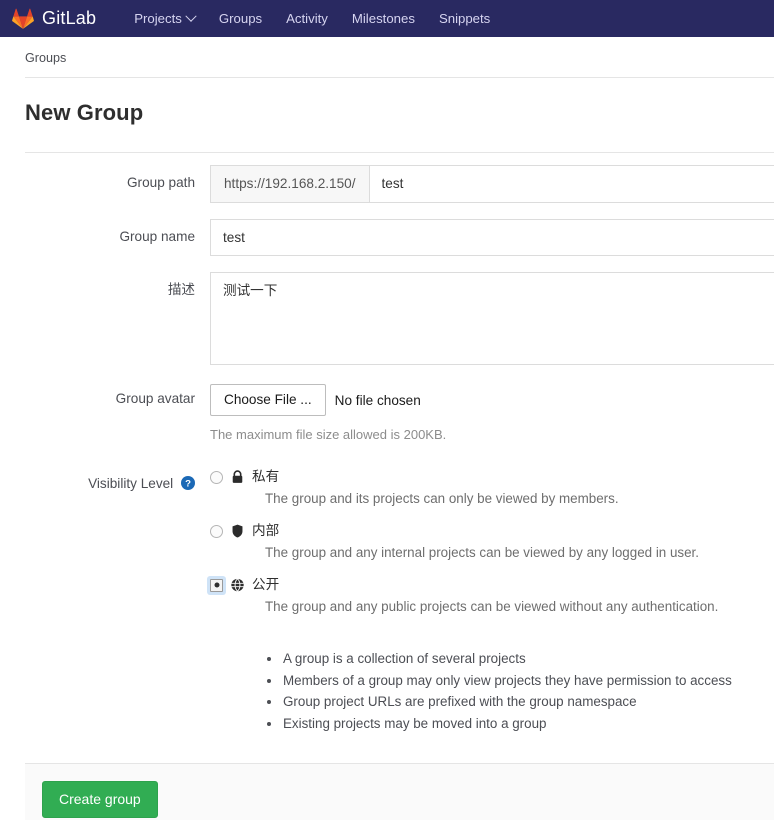 The height and width of the screenshot is (820, 774). Describe the element at coordinates (23, 18) in the screenshot. I see `gitlab-tanuki-logo` at that location.